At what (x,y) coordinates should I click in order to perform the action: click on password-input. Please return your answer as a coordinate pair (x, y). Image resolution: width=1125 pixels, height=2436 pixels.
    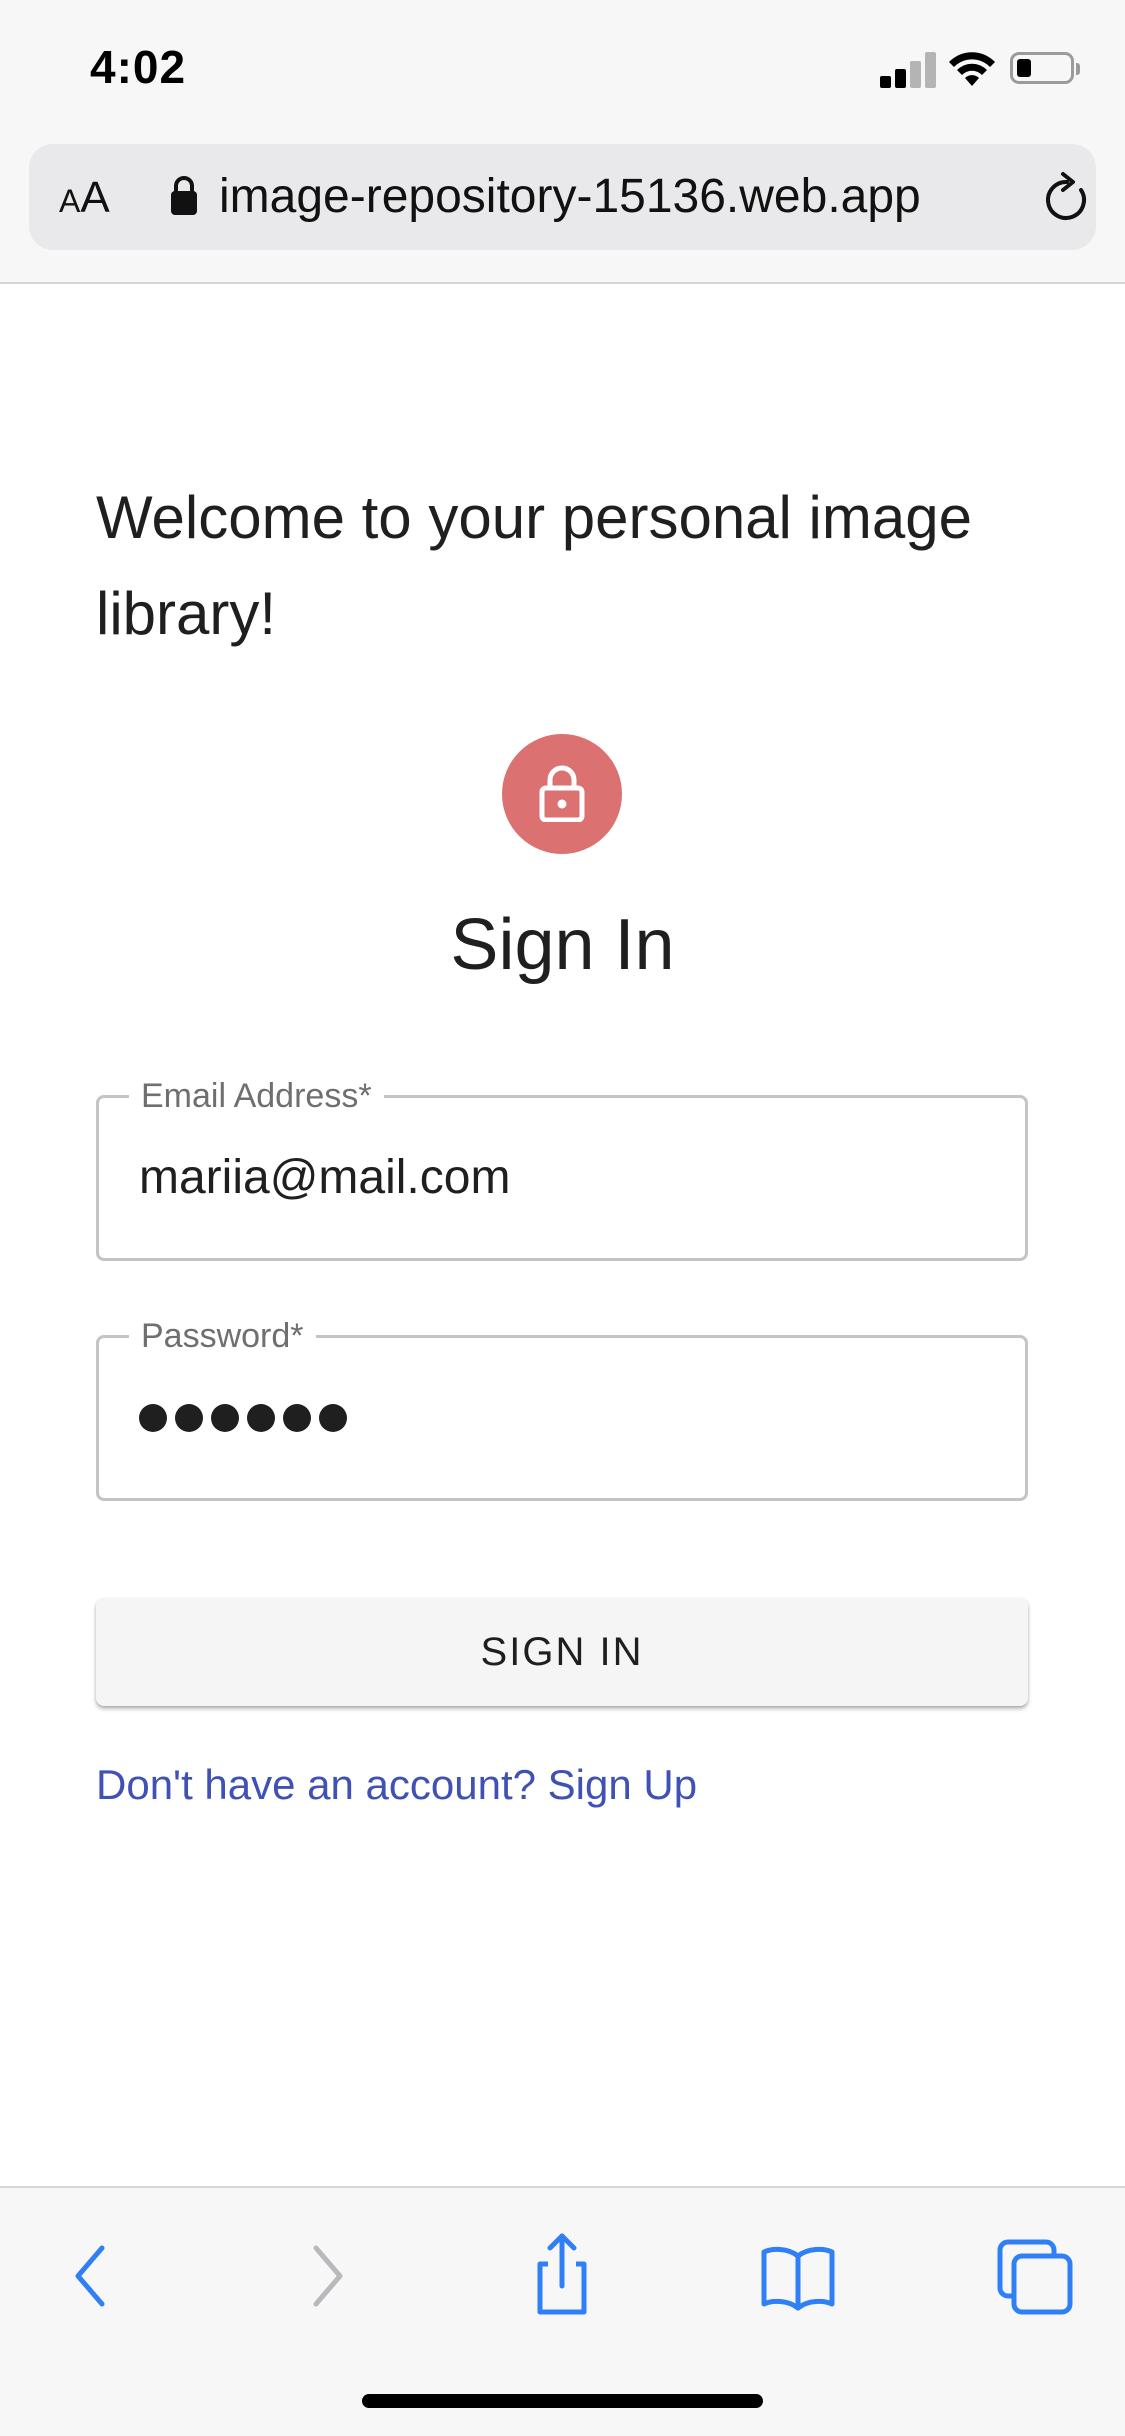
    Looking at the image, I should click on (247, 1419).